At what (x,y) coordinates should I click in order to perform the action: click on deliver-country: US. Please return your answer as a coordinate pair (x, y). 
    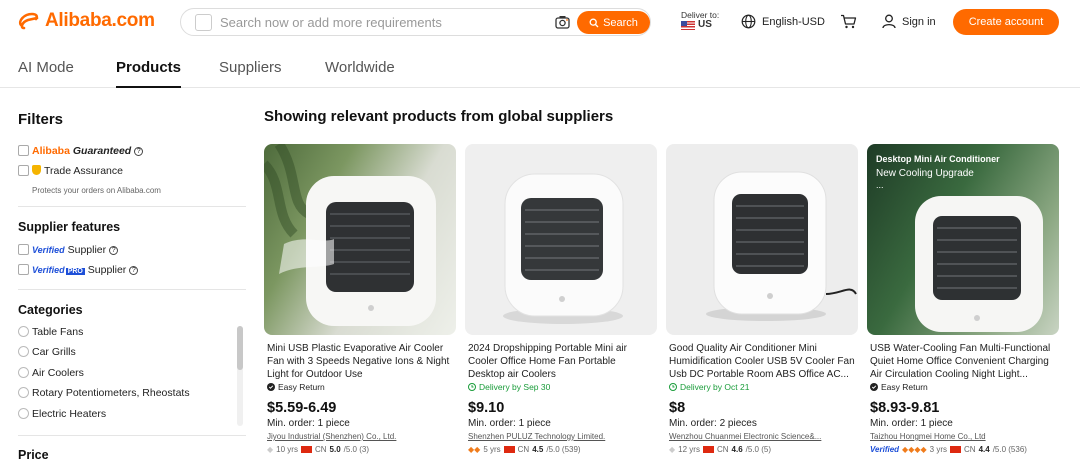
    Looking at the image, I should click on (705, 24).